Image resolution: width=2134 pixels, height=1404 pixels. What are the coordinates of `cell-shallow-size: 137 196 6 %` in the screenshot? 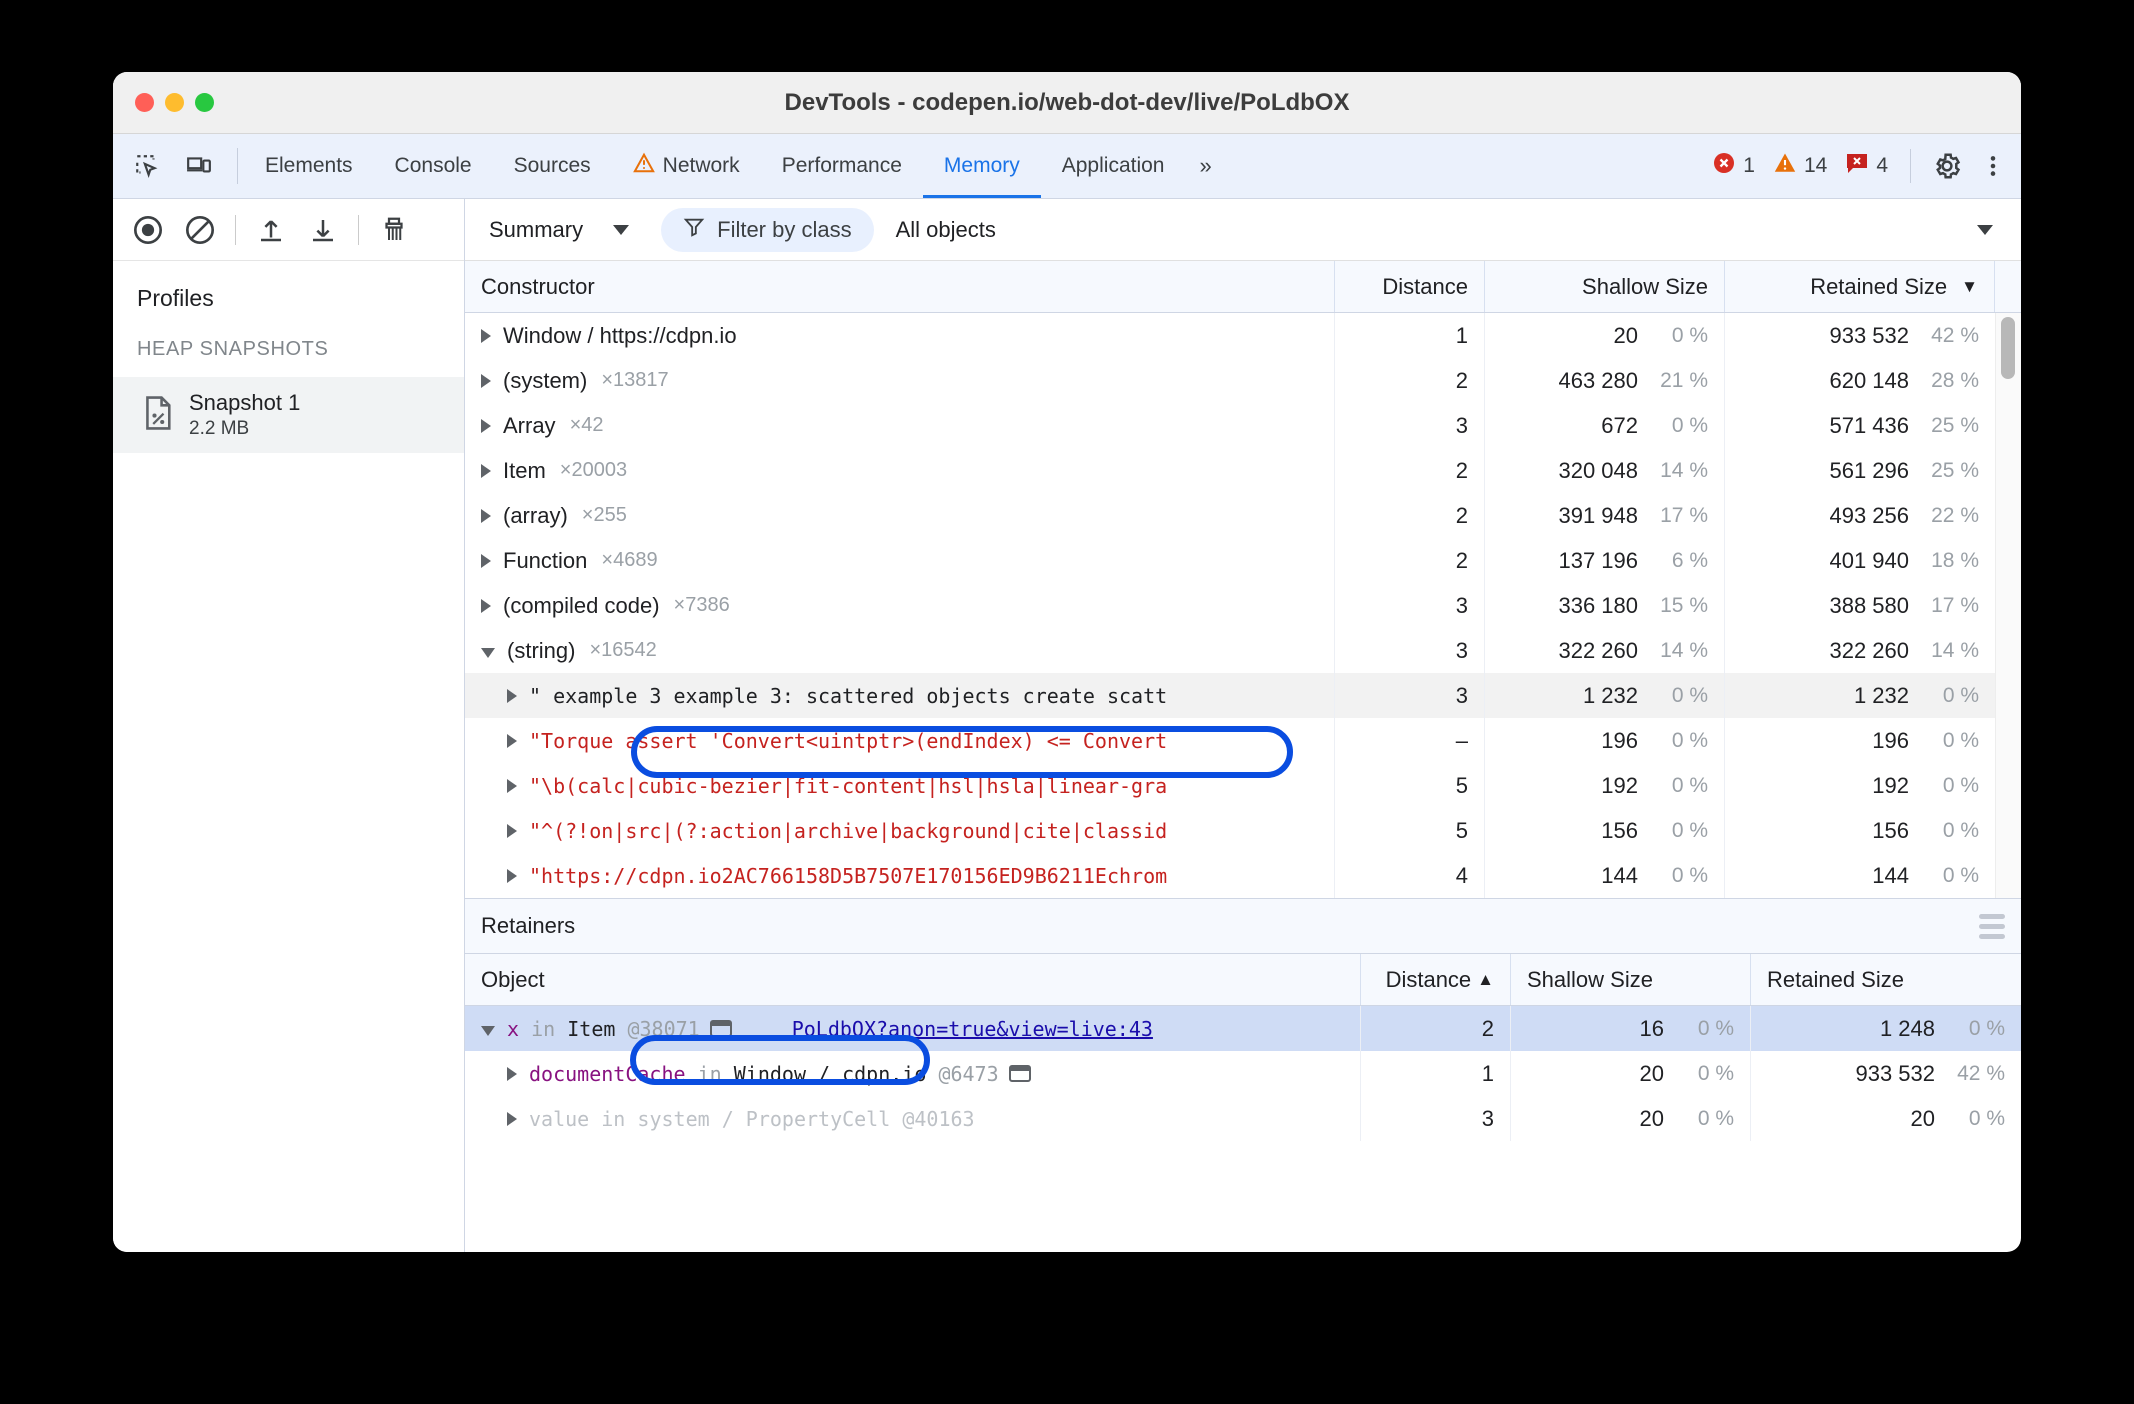 It's located at (1605, 560).